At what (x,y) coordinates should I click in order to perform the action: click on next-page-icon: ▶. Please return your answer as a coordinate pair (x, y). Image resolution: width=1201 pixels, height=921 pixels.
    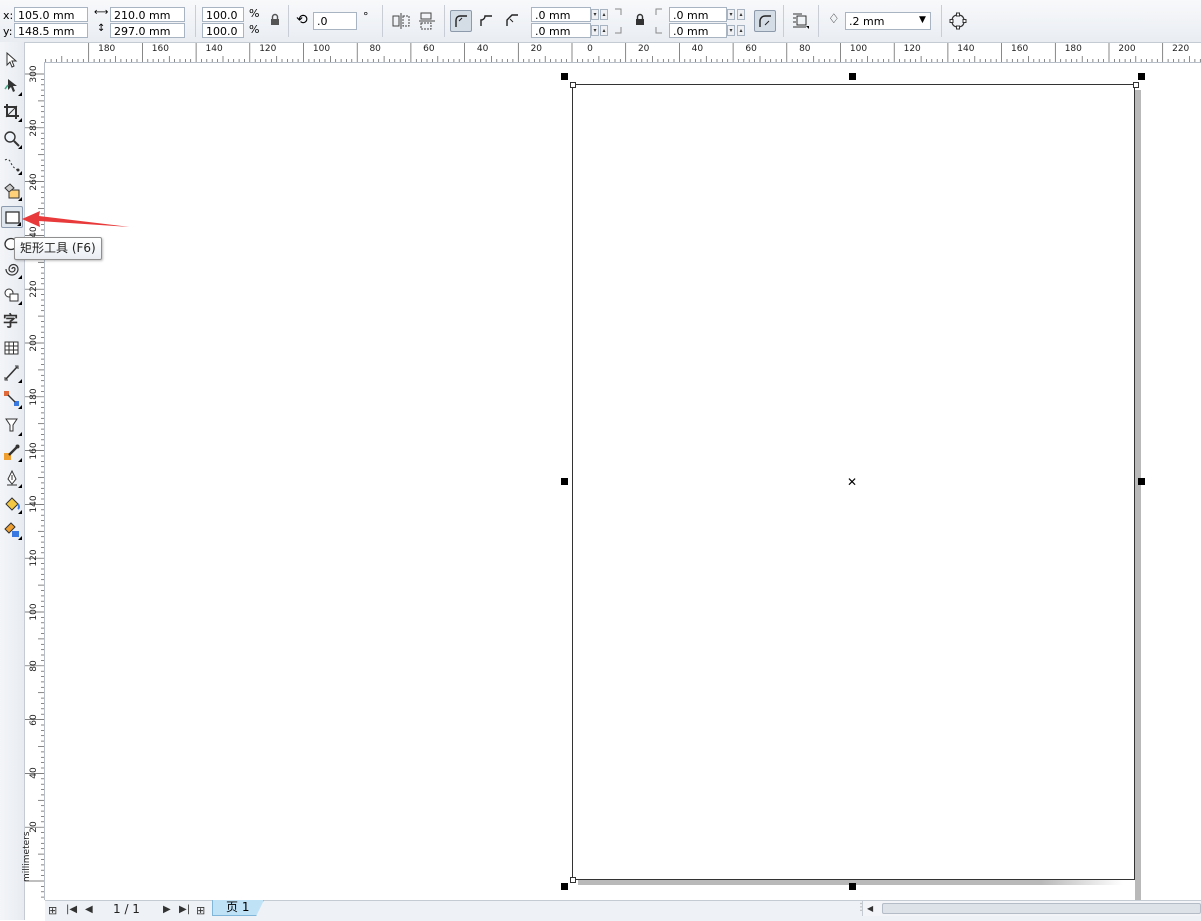
    Looking at the image, I should click on (167, 909).